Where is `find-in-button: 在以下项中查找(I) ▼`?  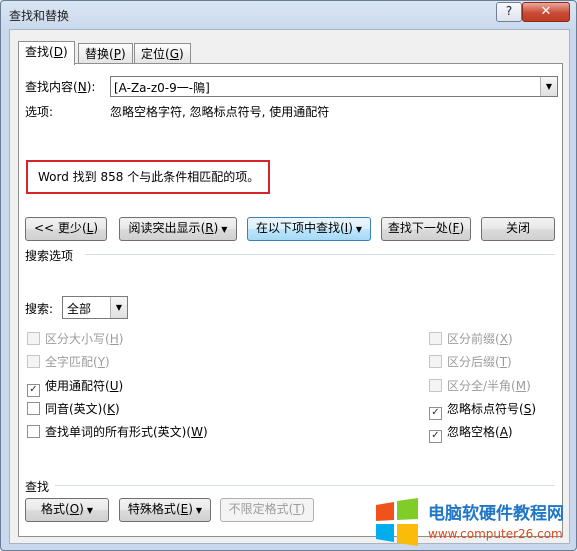
find-in-button: 在以下项中查找(I) ▼ is located at coordinates (309, 229).